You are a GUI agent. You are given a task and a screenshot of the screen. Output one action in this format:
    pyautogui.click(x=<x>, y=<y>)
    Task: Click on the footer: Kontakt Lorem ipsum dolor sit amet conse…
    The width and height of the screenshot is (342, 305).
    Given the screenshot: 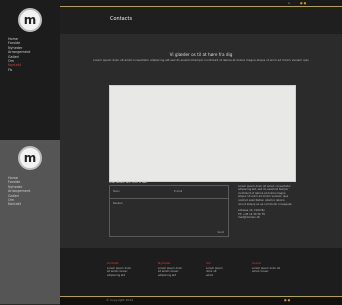 What is the action you would take?
    pyautogui.click(x=201, y=272)
    